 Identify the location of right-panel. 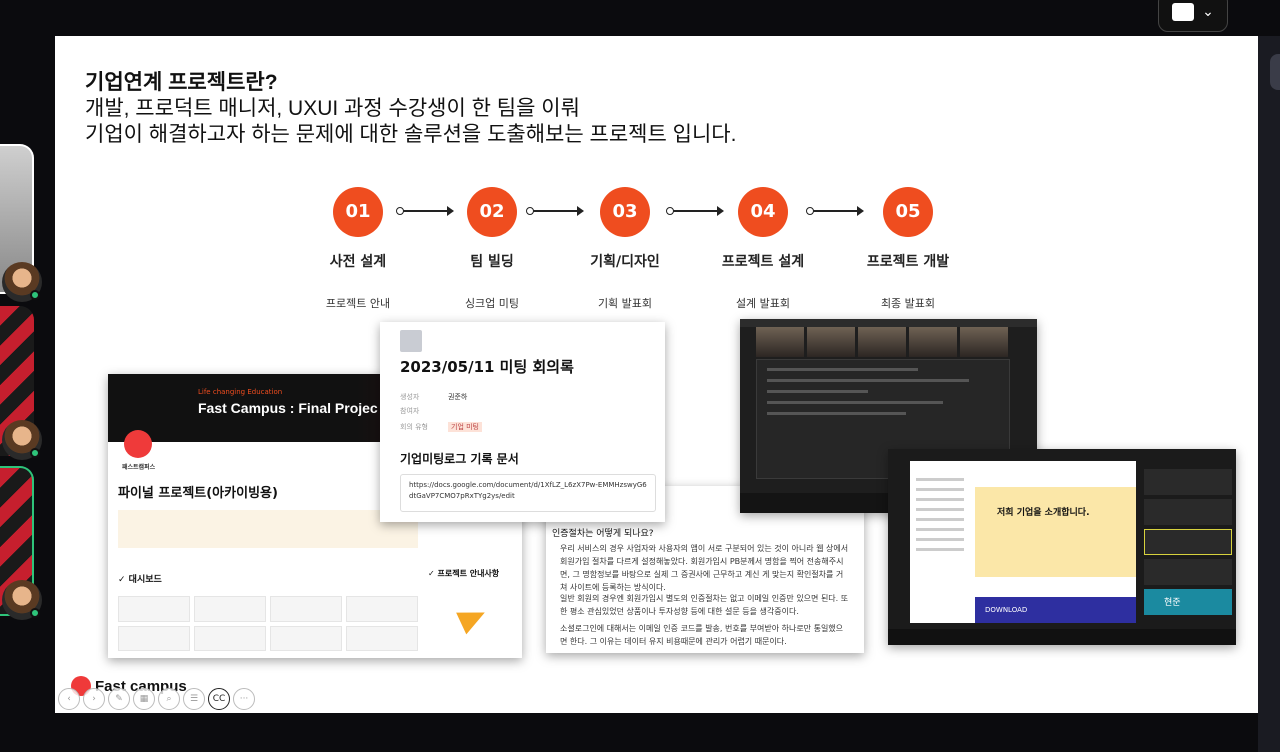
(1269, 394).